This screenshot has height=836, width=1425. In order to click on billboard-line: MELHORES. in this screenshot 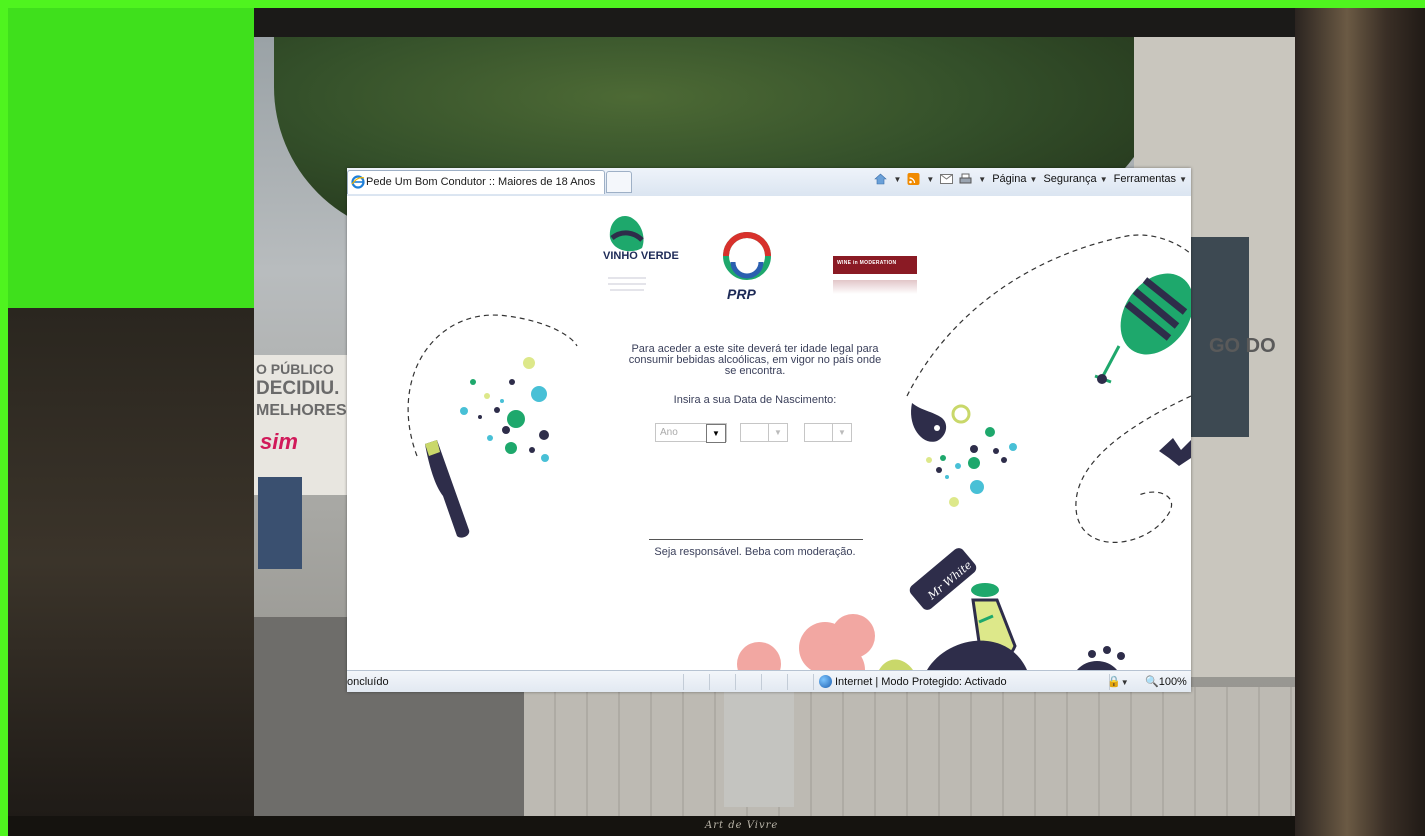, I will do `click(304, 410)`.